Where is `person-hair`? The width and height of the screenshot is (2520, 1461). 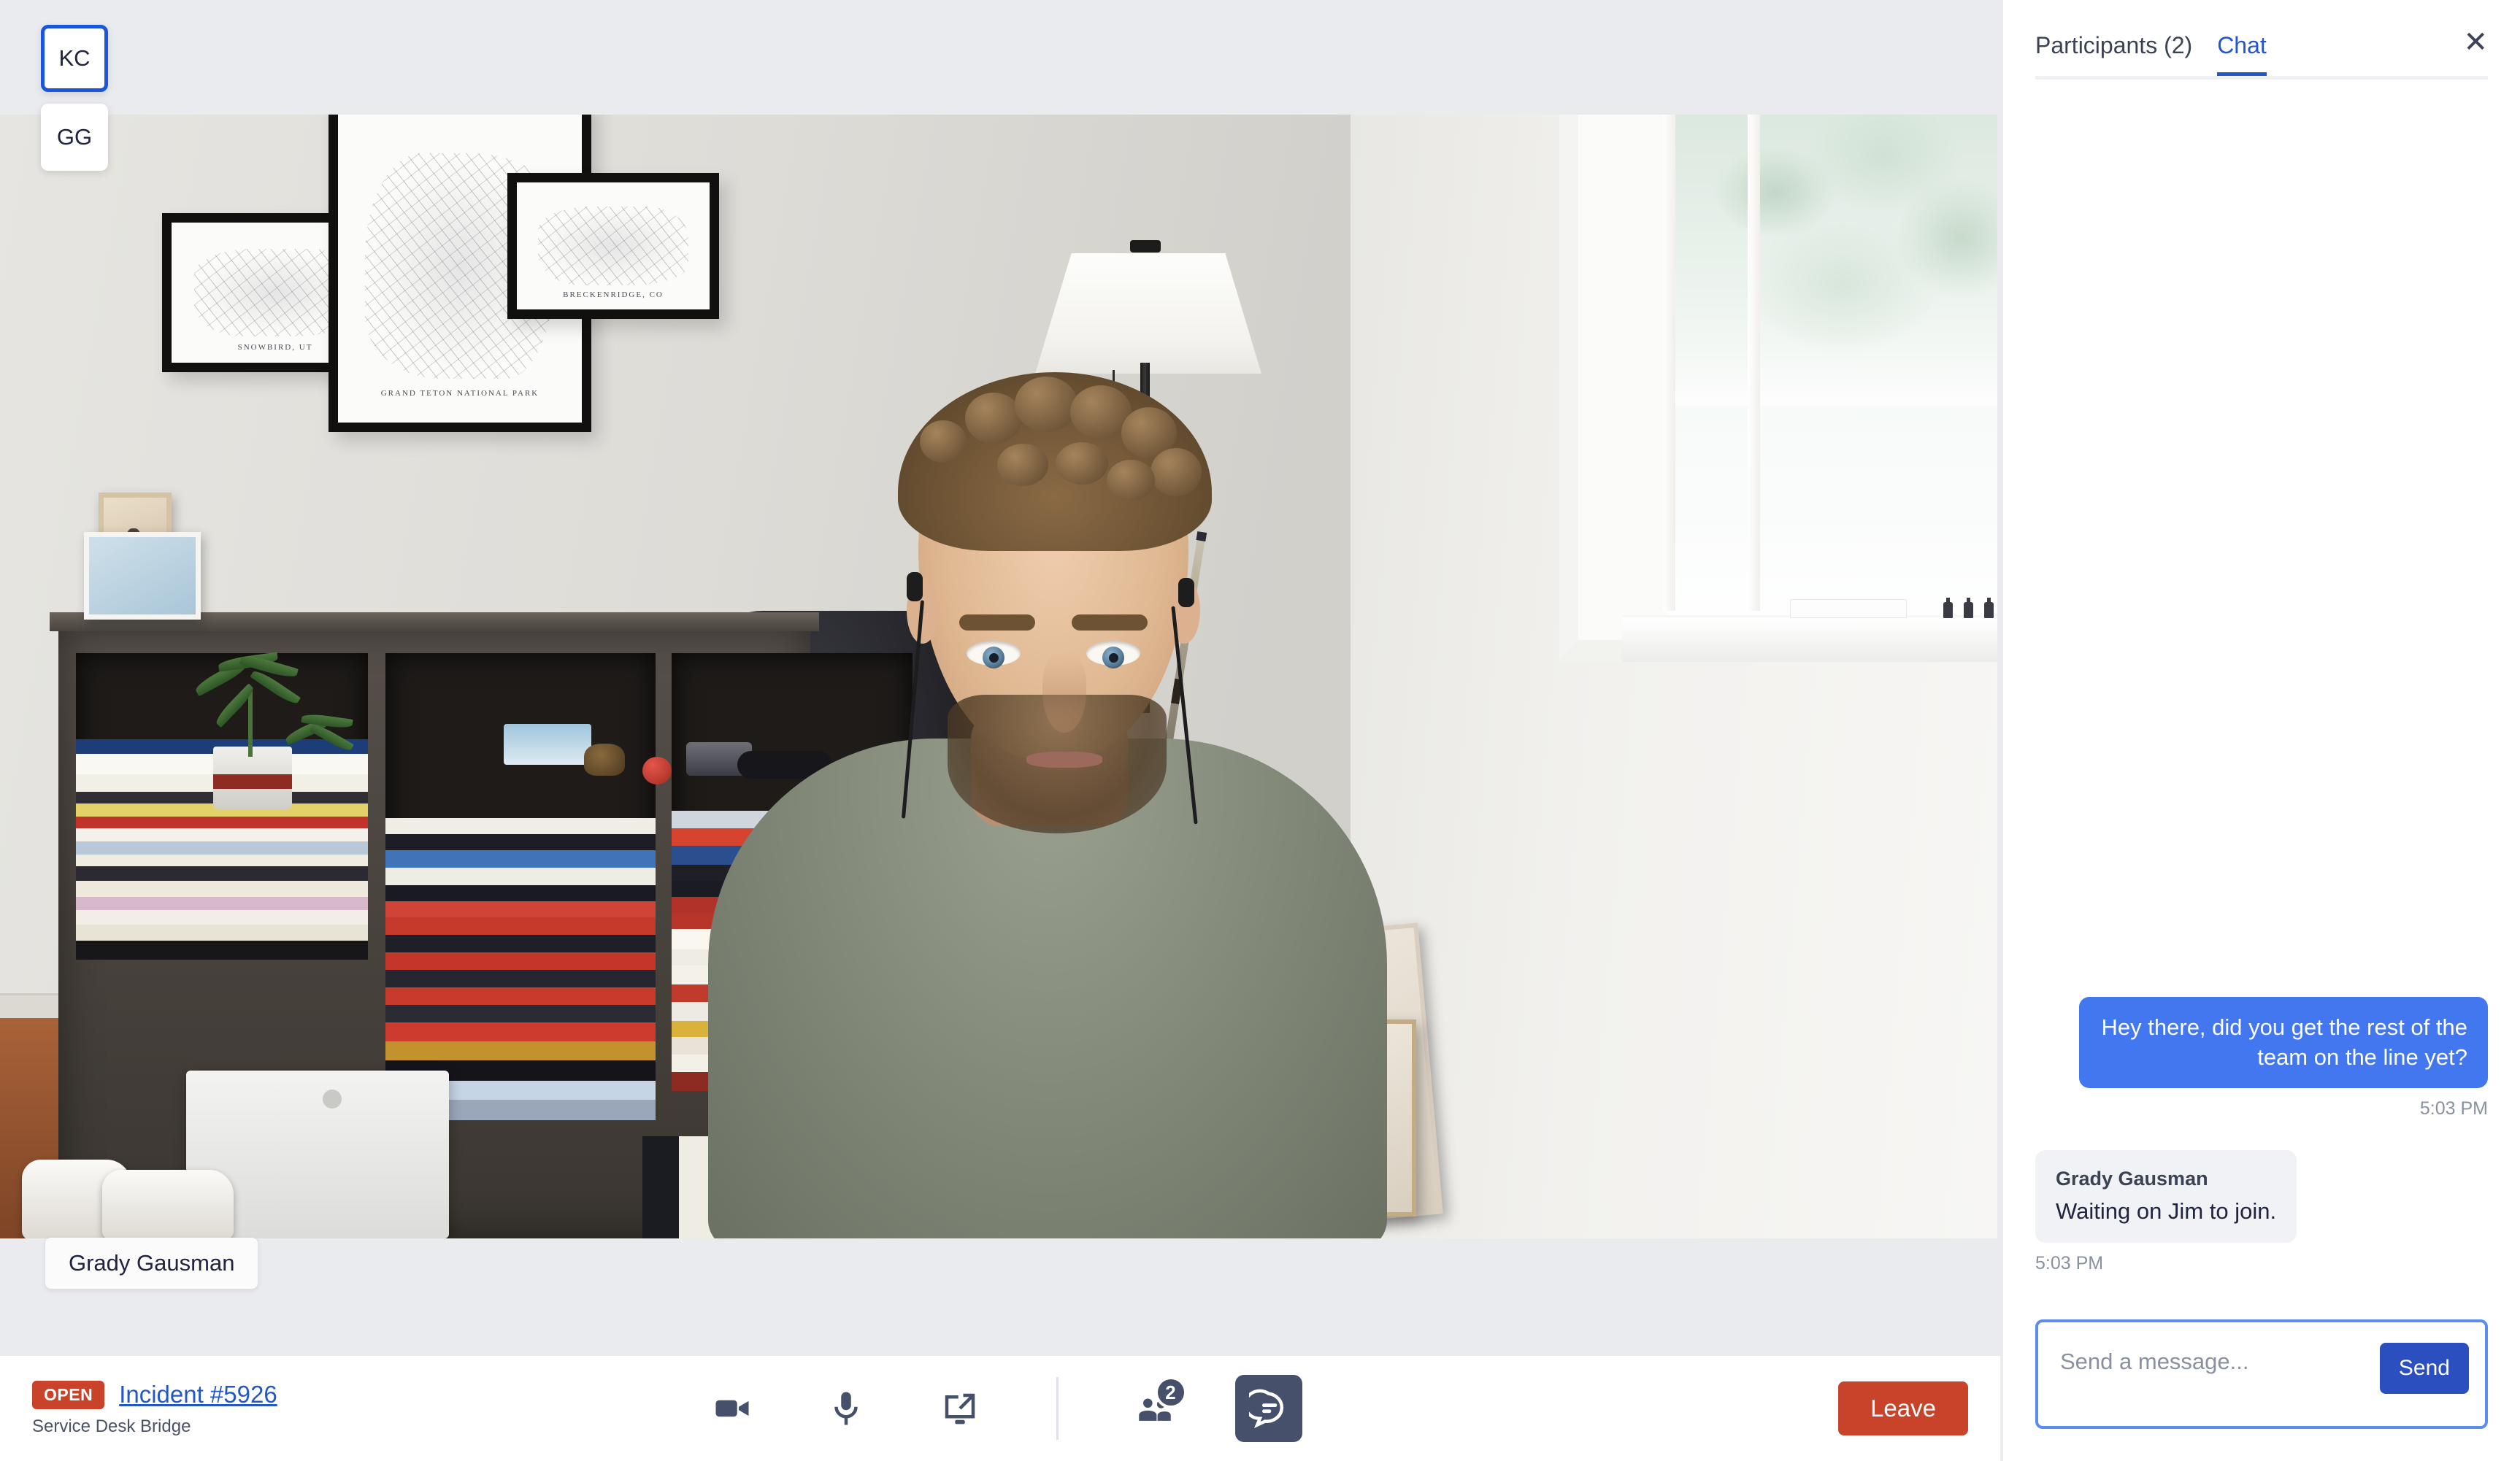 person-hair is located at coordinates (1055, 461).